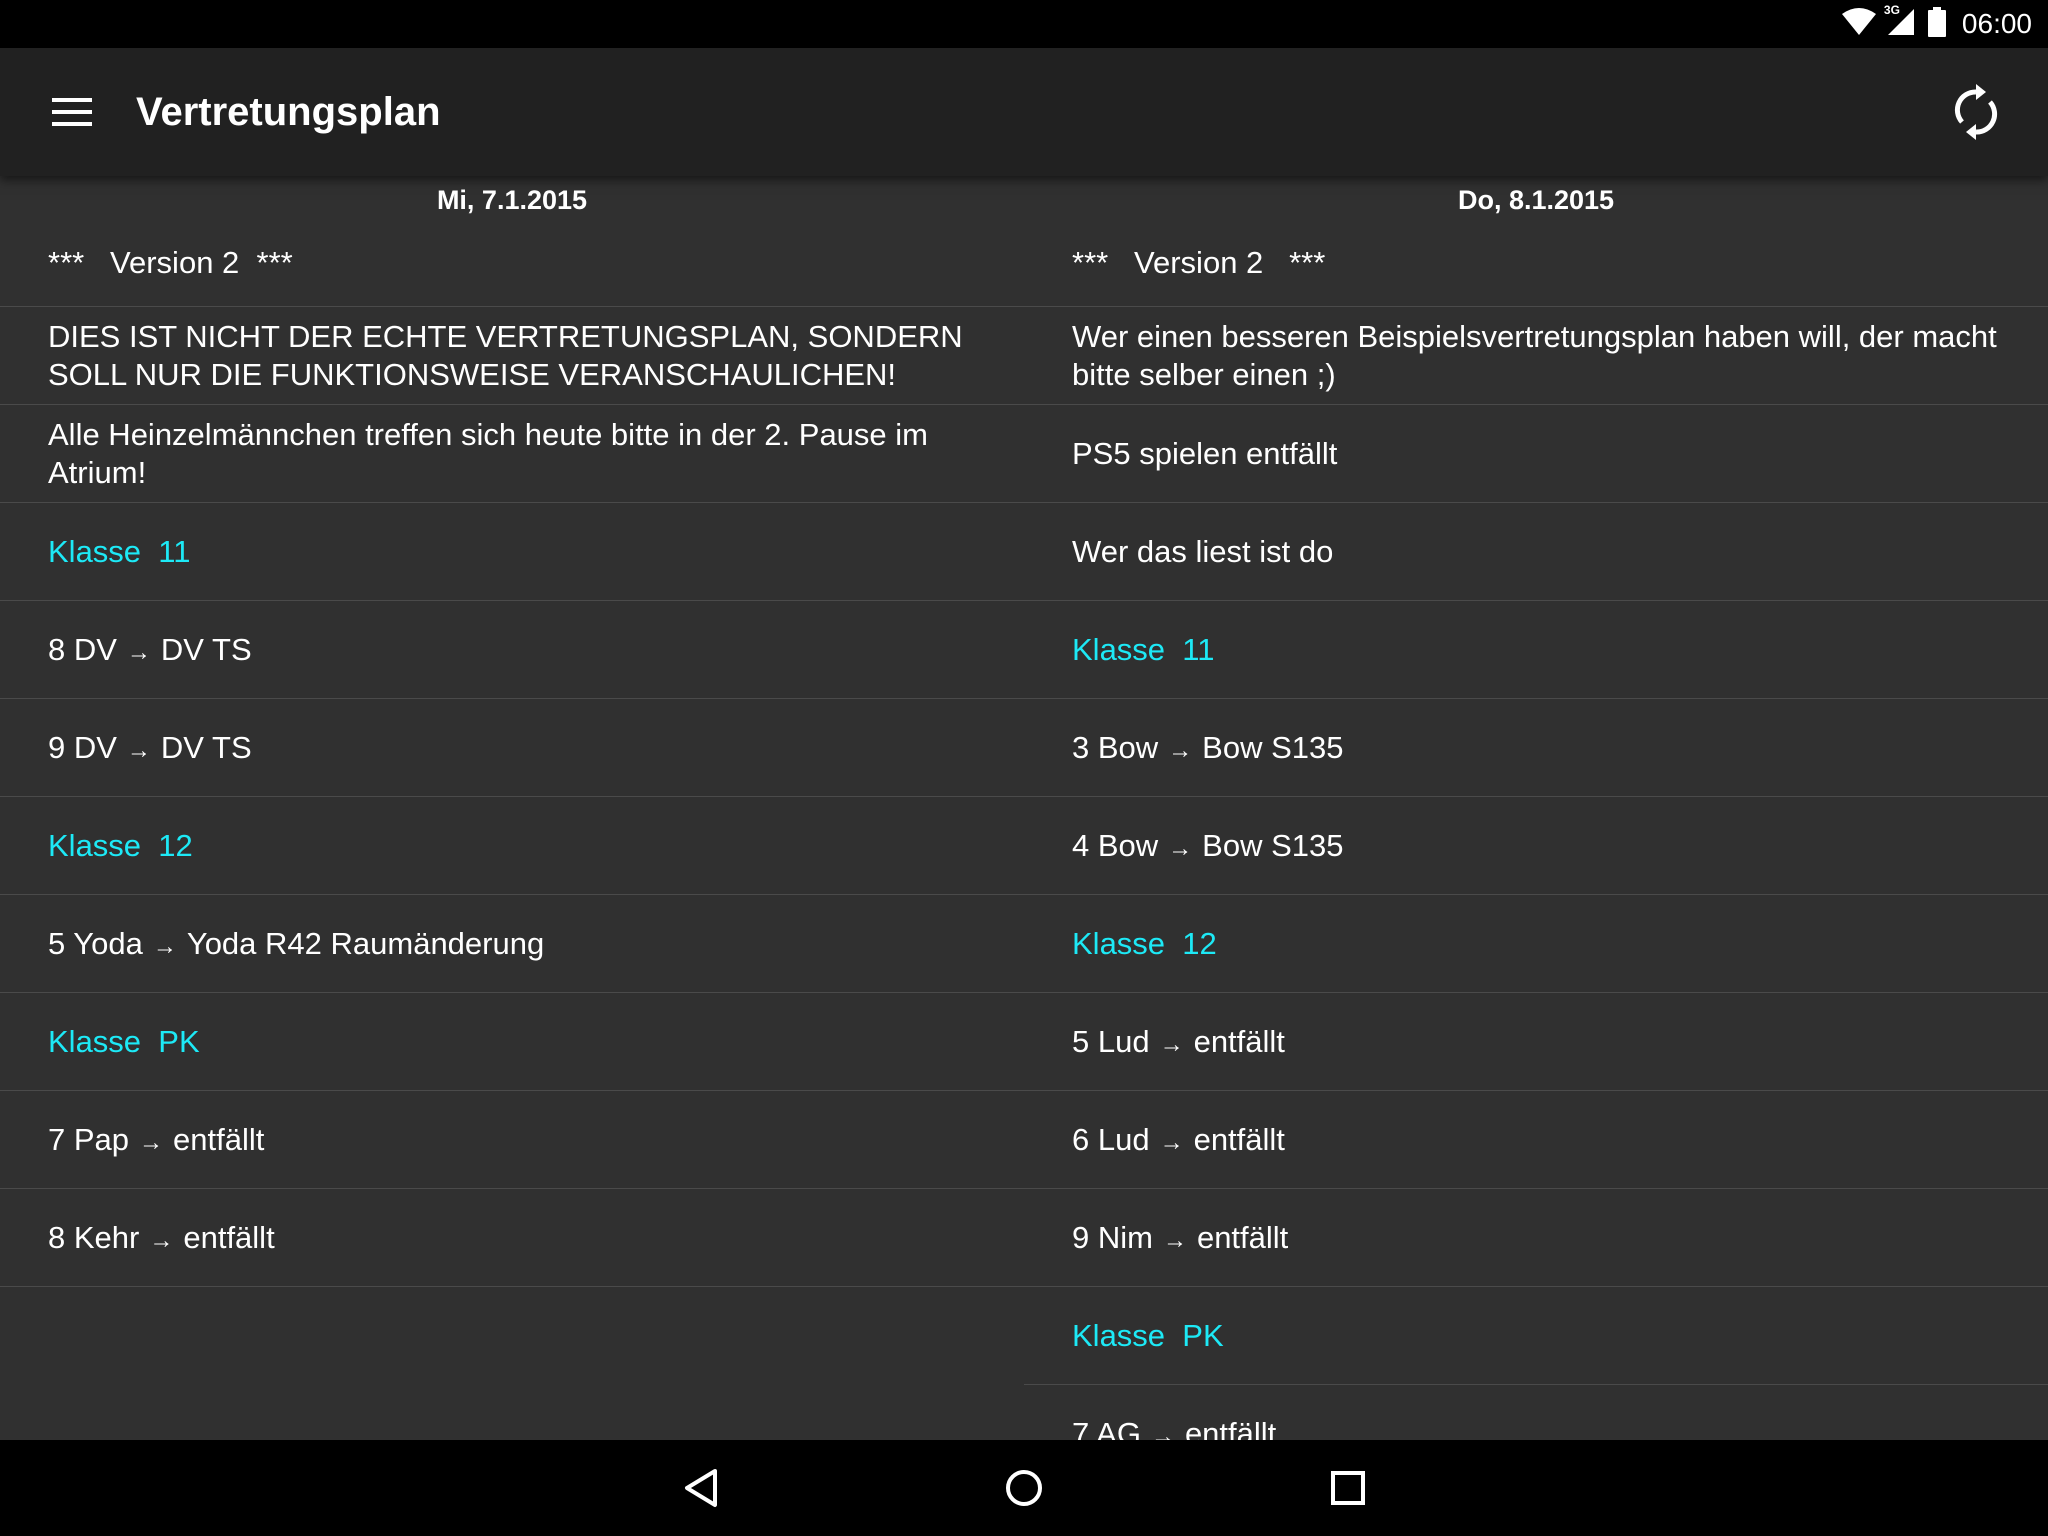 The width and height of the screenshot is (2048, 1536). Describe the element at coordinates (1024, 112) in the screenshot. I see `app-bar: Vertretungsplan` at that location.